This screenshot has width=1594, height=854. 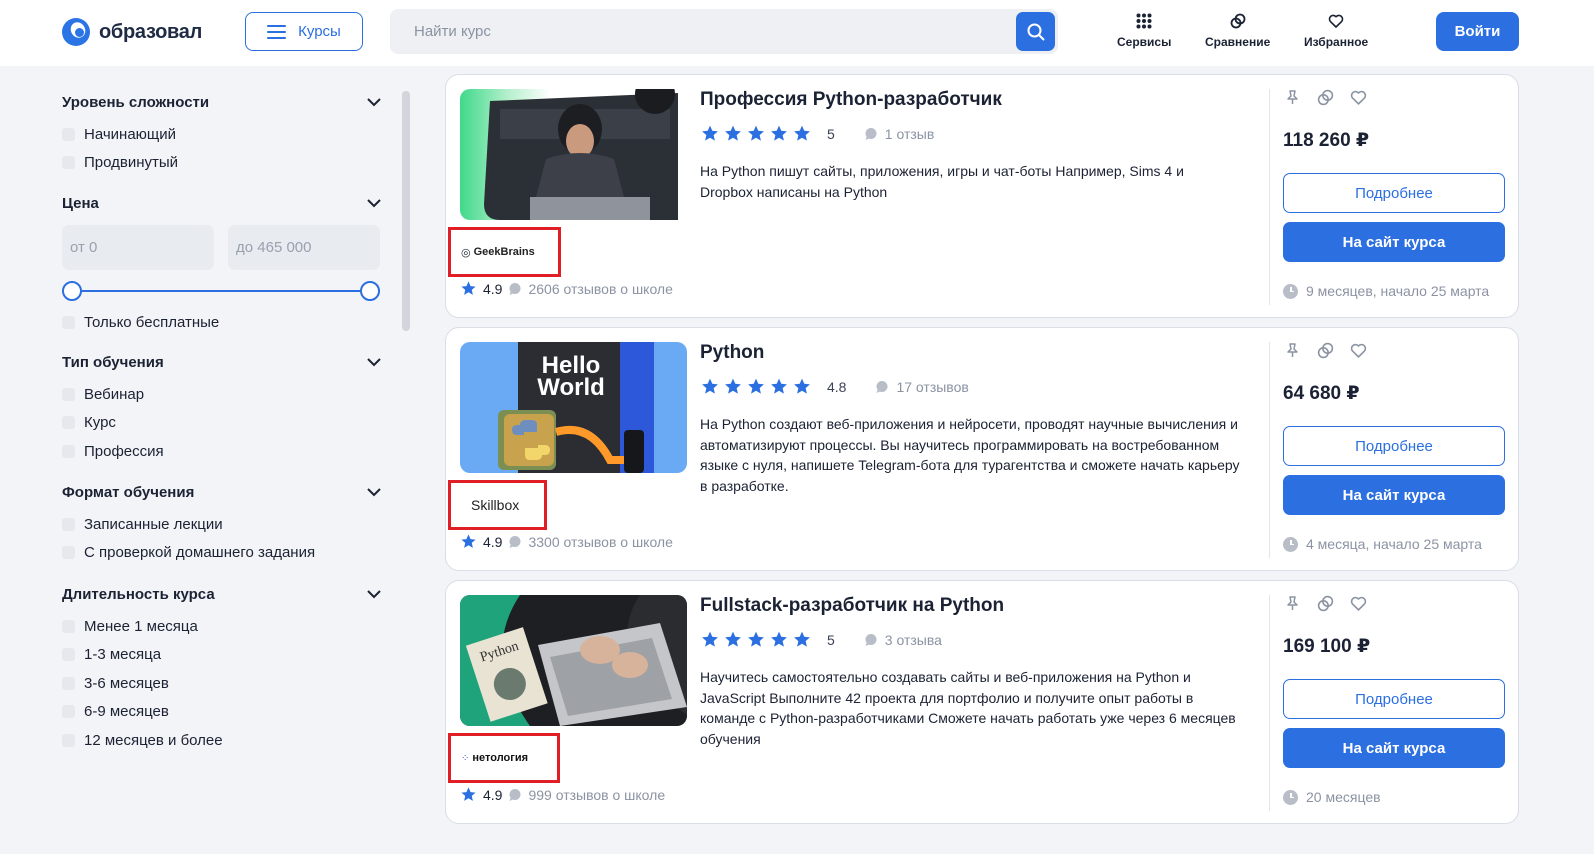 I want to click on option-free-only: Только бесплатные, so click(x=223, y=322).